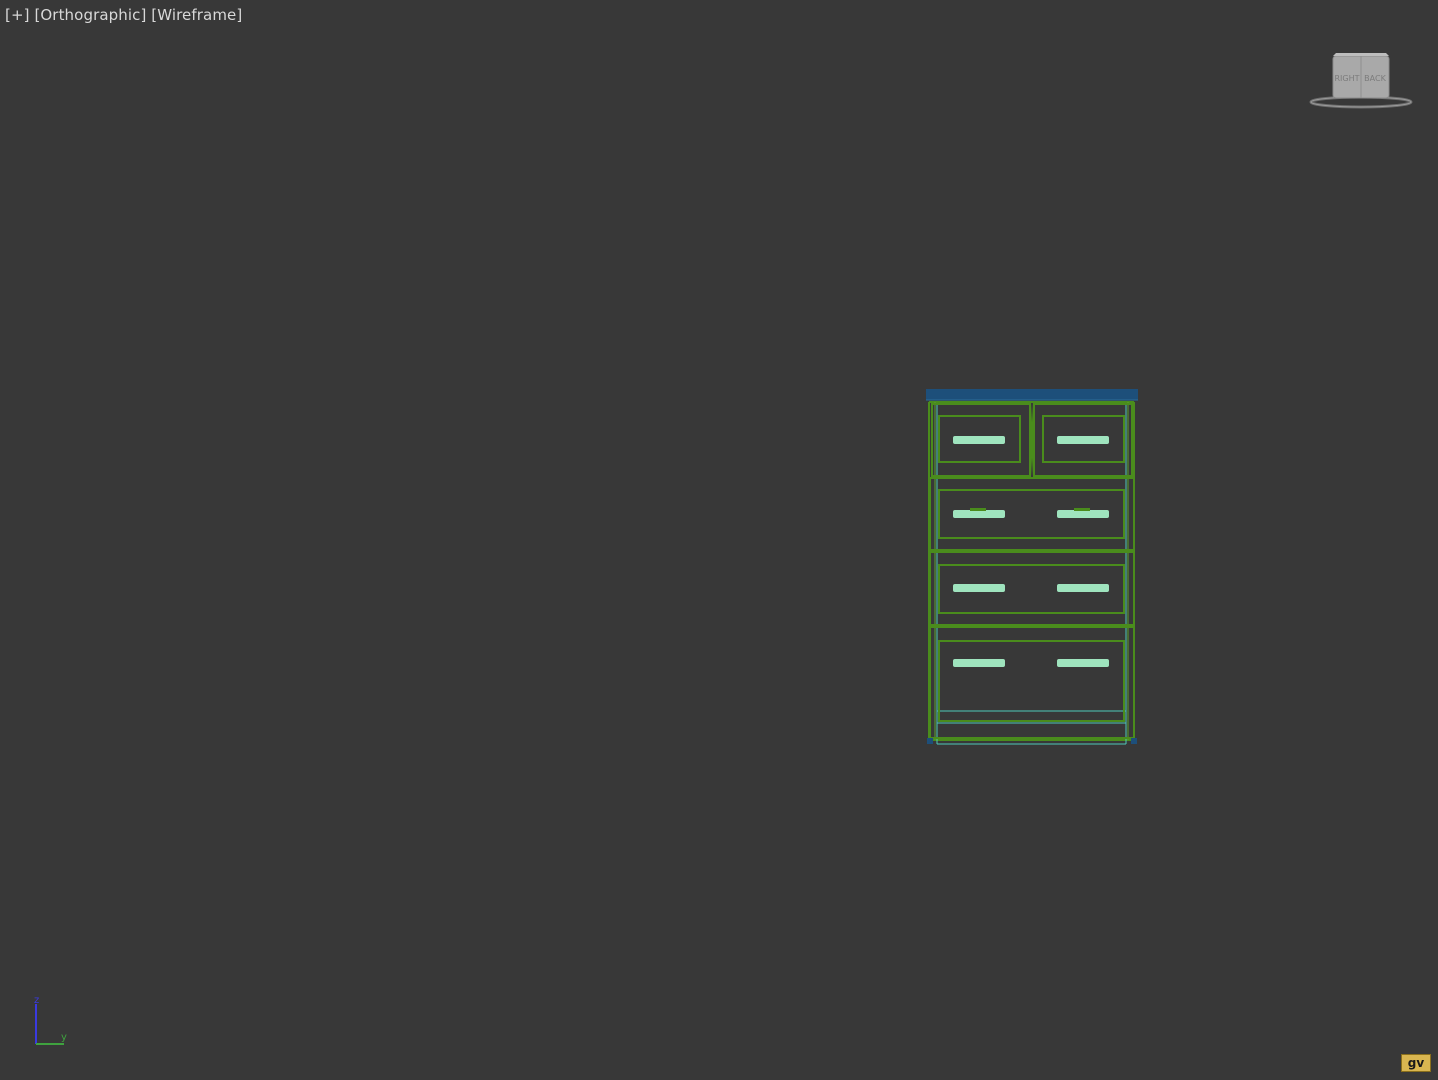  Describe the element at coordinates (1032, 394) in the screenshot. I see `dresser-top` at that location.